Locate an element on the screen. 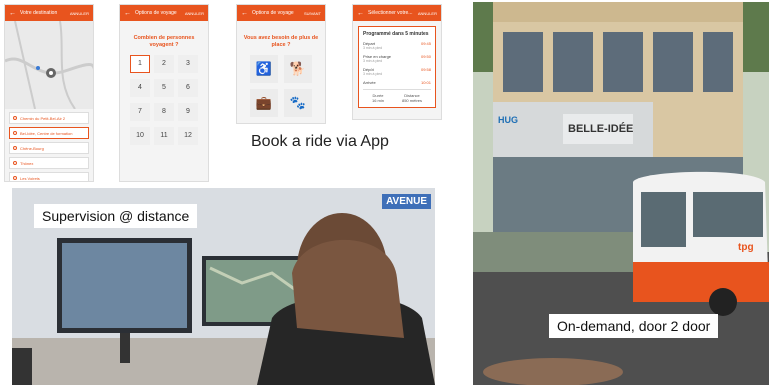  list-label: Chêne-Bourg is located at coordinates (32, 148).